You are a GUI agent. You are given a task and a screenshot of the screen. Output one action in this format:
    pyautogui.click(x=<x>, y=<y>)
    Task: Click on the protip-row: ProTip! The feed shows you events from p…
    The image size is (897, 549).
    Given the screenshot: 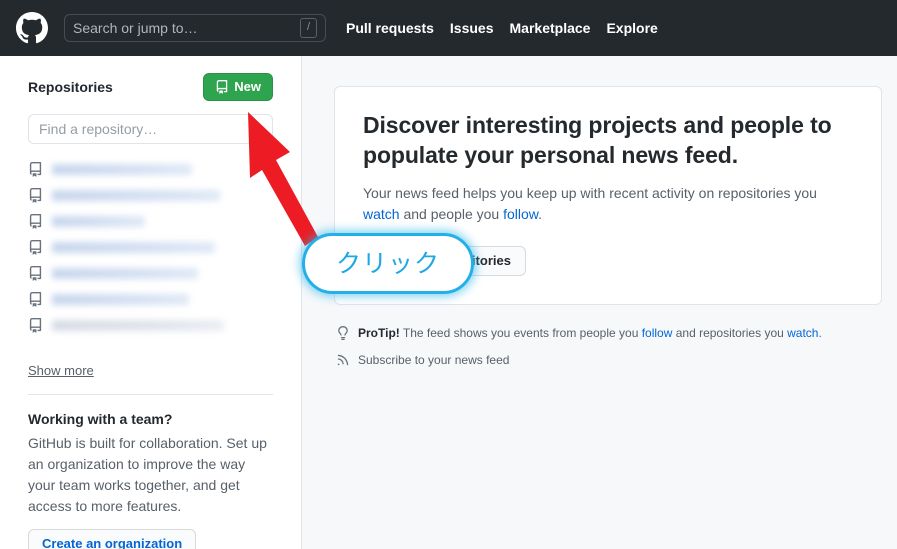 What is the action you would take?
    pyautogui.click(x=609, y=334)
    